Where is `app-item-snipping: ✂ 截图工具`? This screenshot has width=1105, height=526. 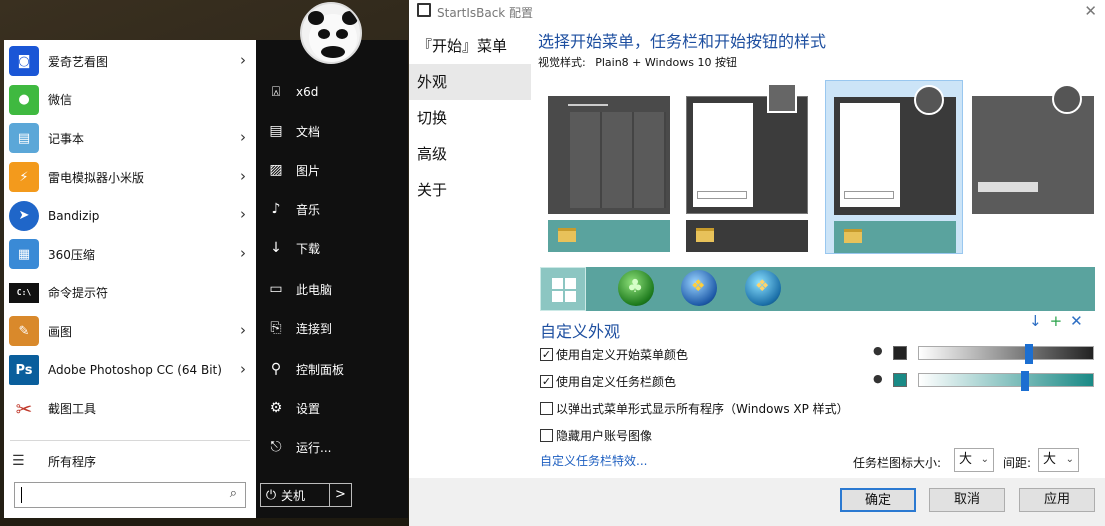 app-item-snipping: ✂ 截图工具 is located at coordinates (130, 408).